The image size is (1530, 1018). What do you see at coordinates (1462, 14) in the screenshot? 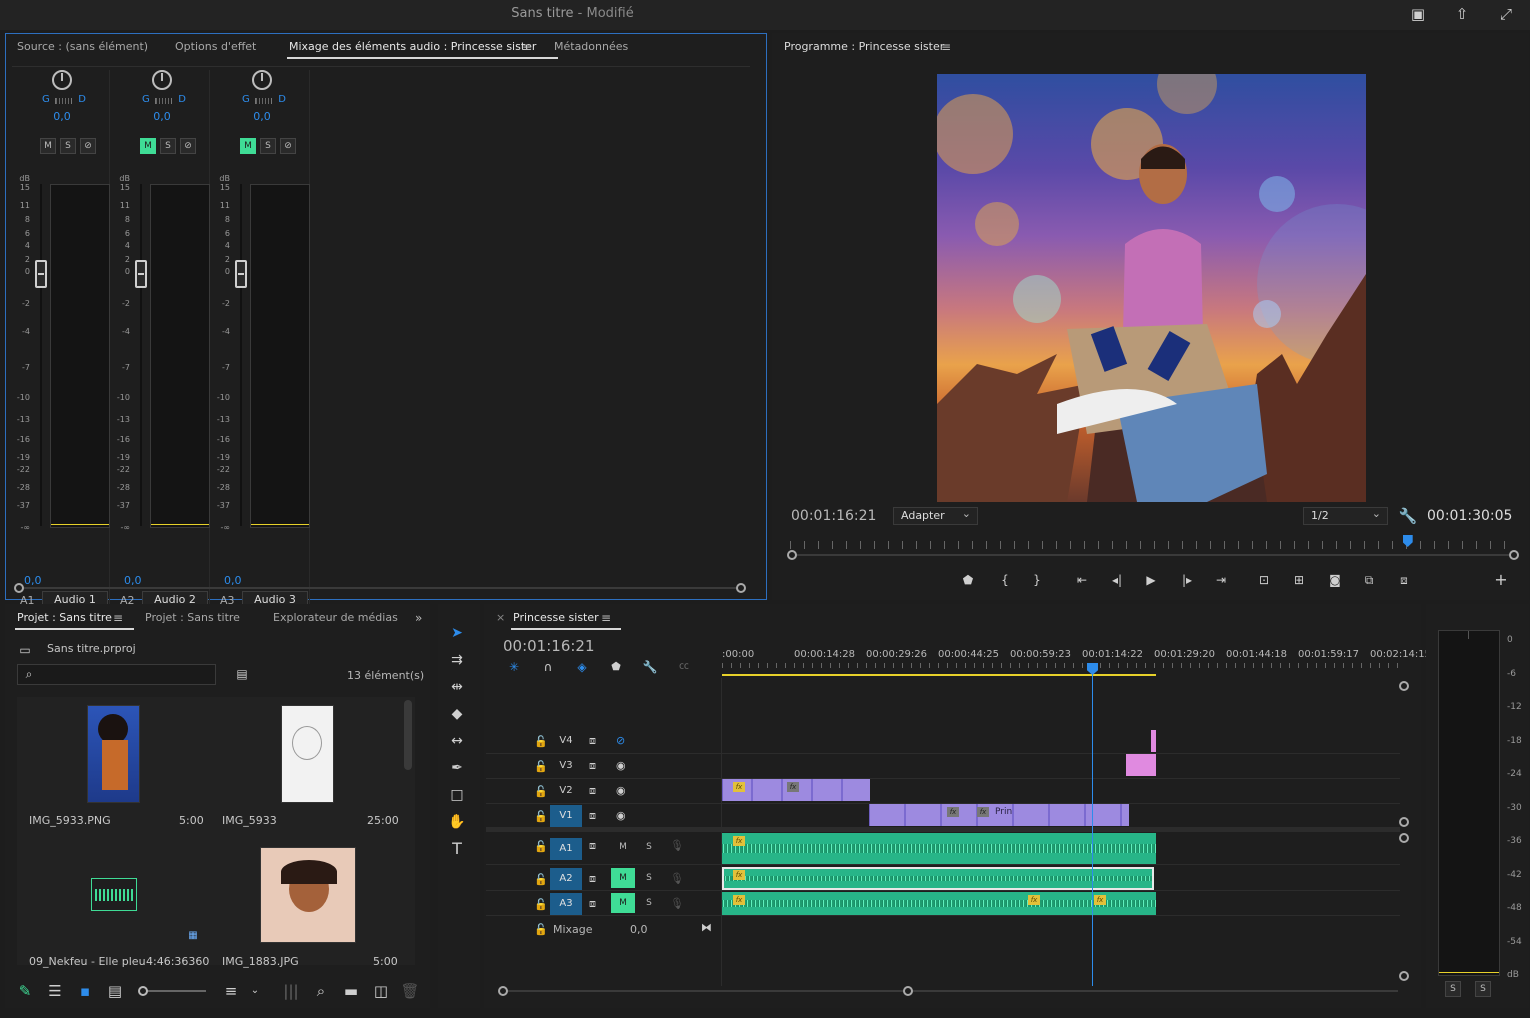
I see `share-icon: ⇧` at bounding box center [1462, 14].